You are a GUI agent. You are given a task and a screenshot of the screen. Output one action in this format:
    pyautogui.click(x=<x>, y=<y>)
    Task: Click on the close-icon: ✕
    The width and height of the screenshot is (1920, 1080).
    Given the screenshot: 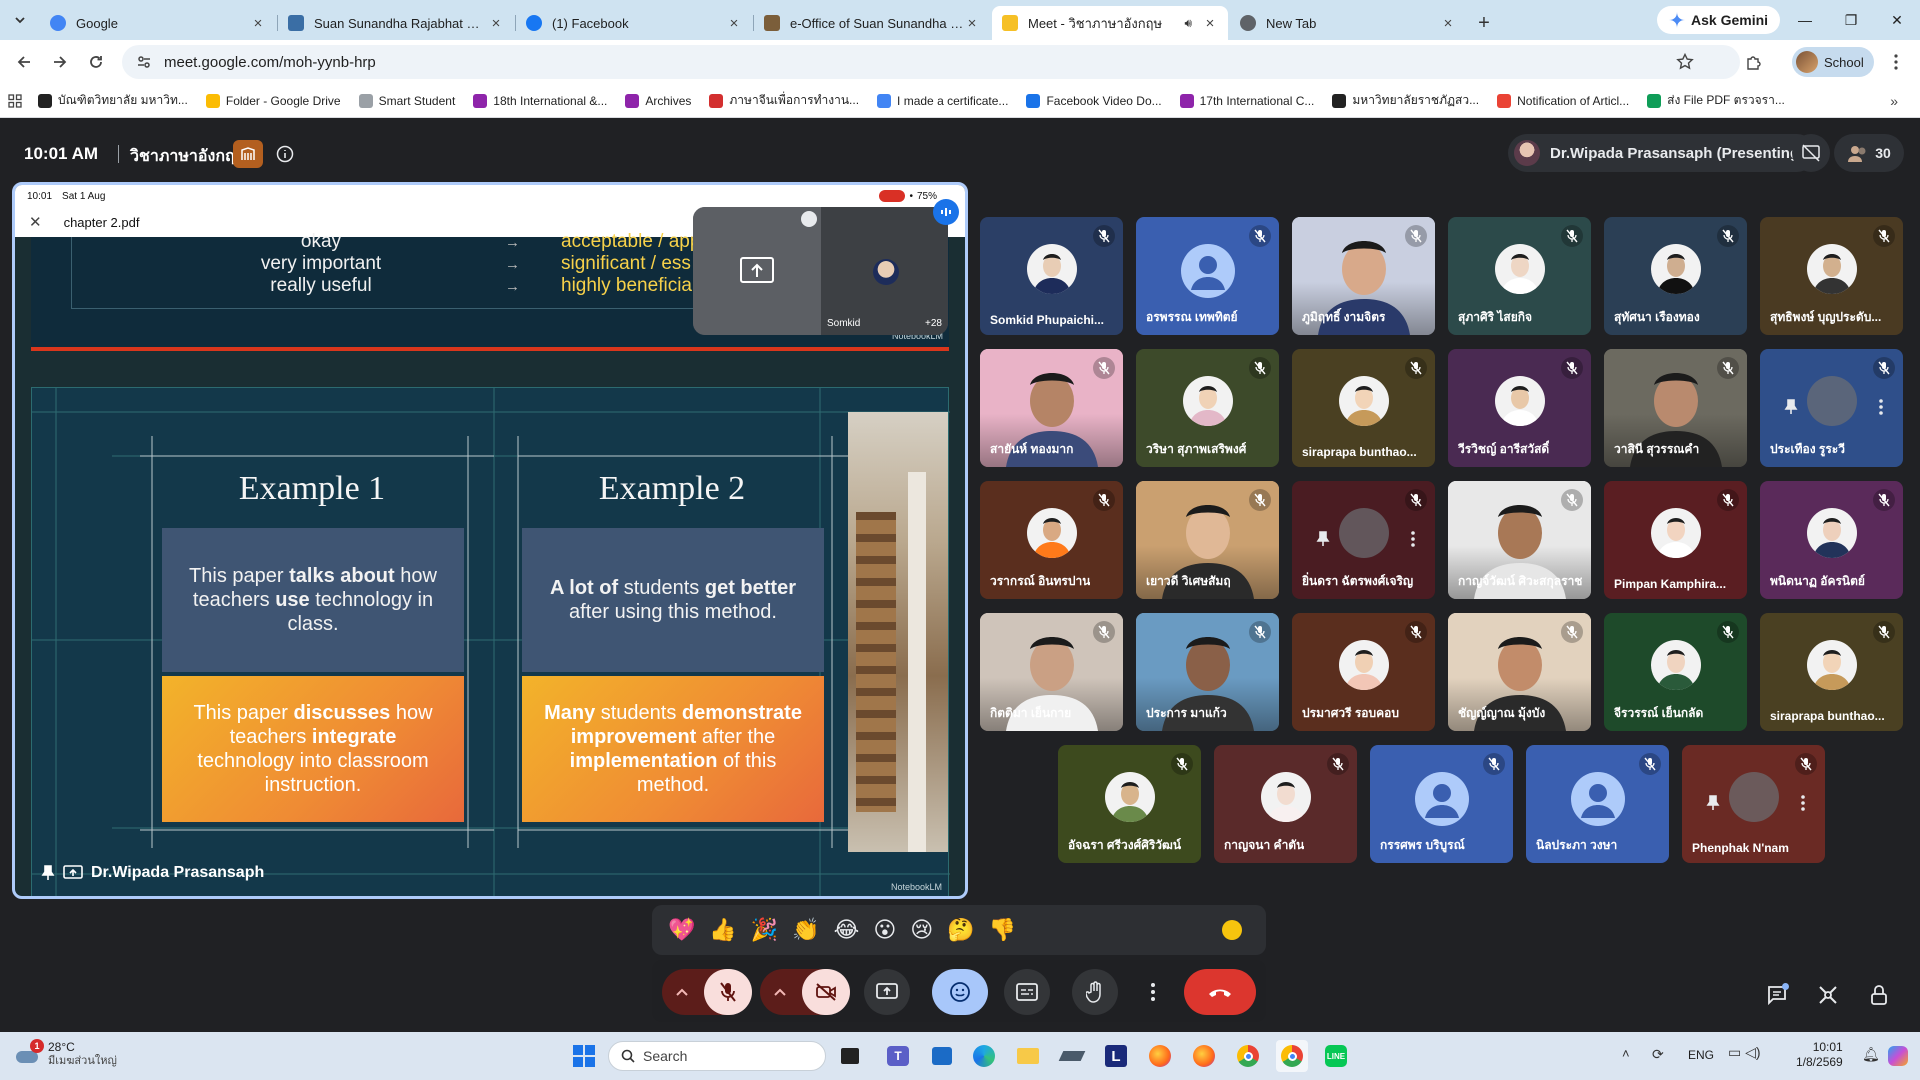 What is the action you would take?
    pyautogui.click(x=35, y=222)
    